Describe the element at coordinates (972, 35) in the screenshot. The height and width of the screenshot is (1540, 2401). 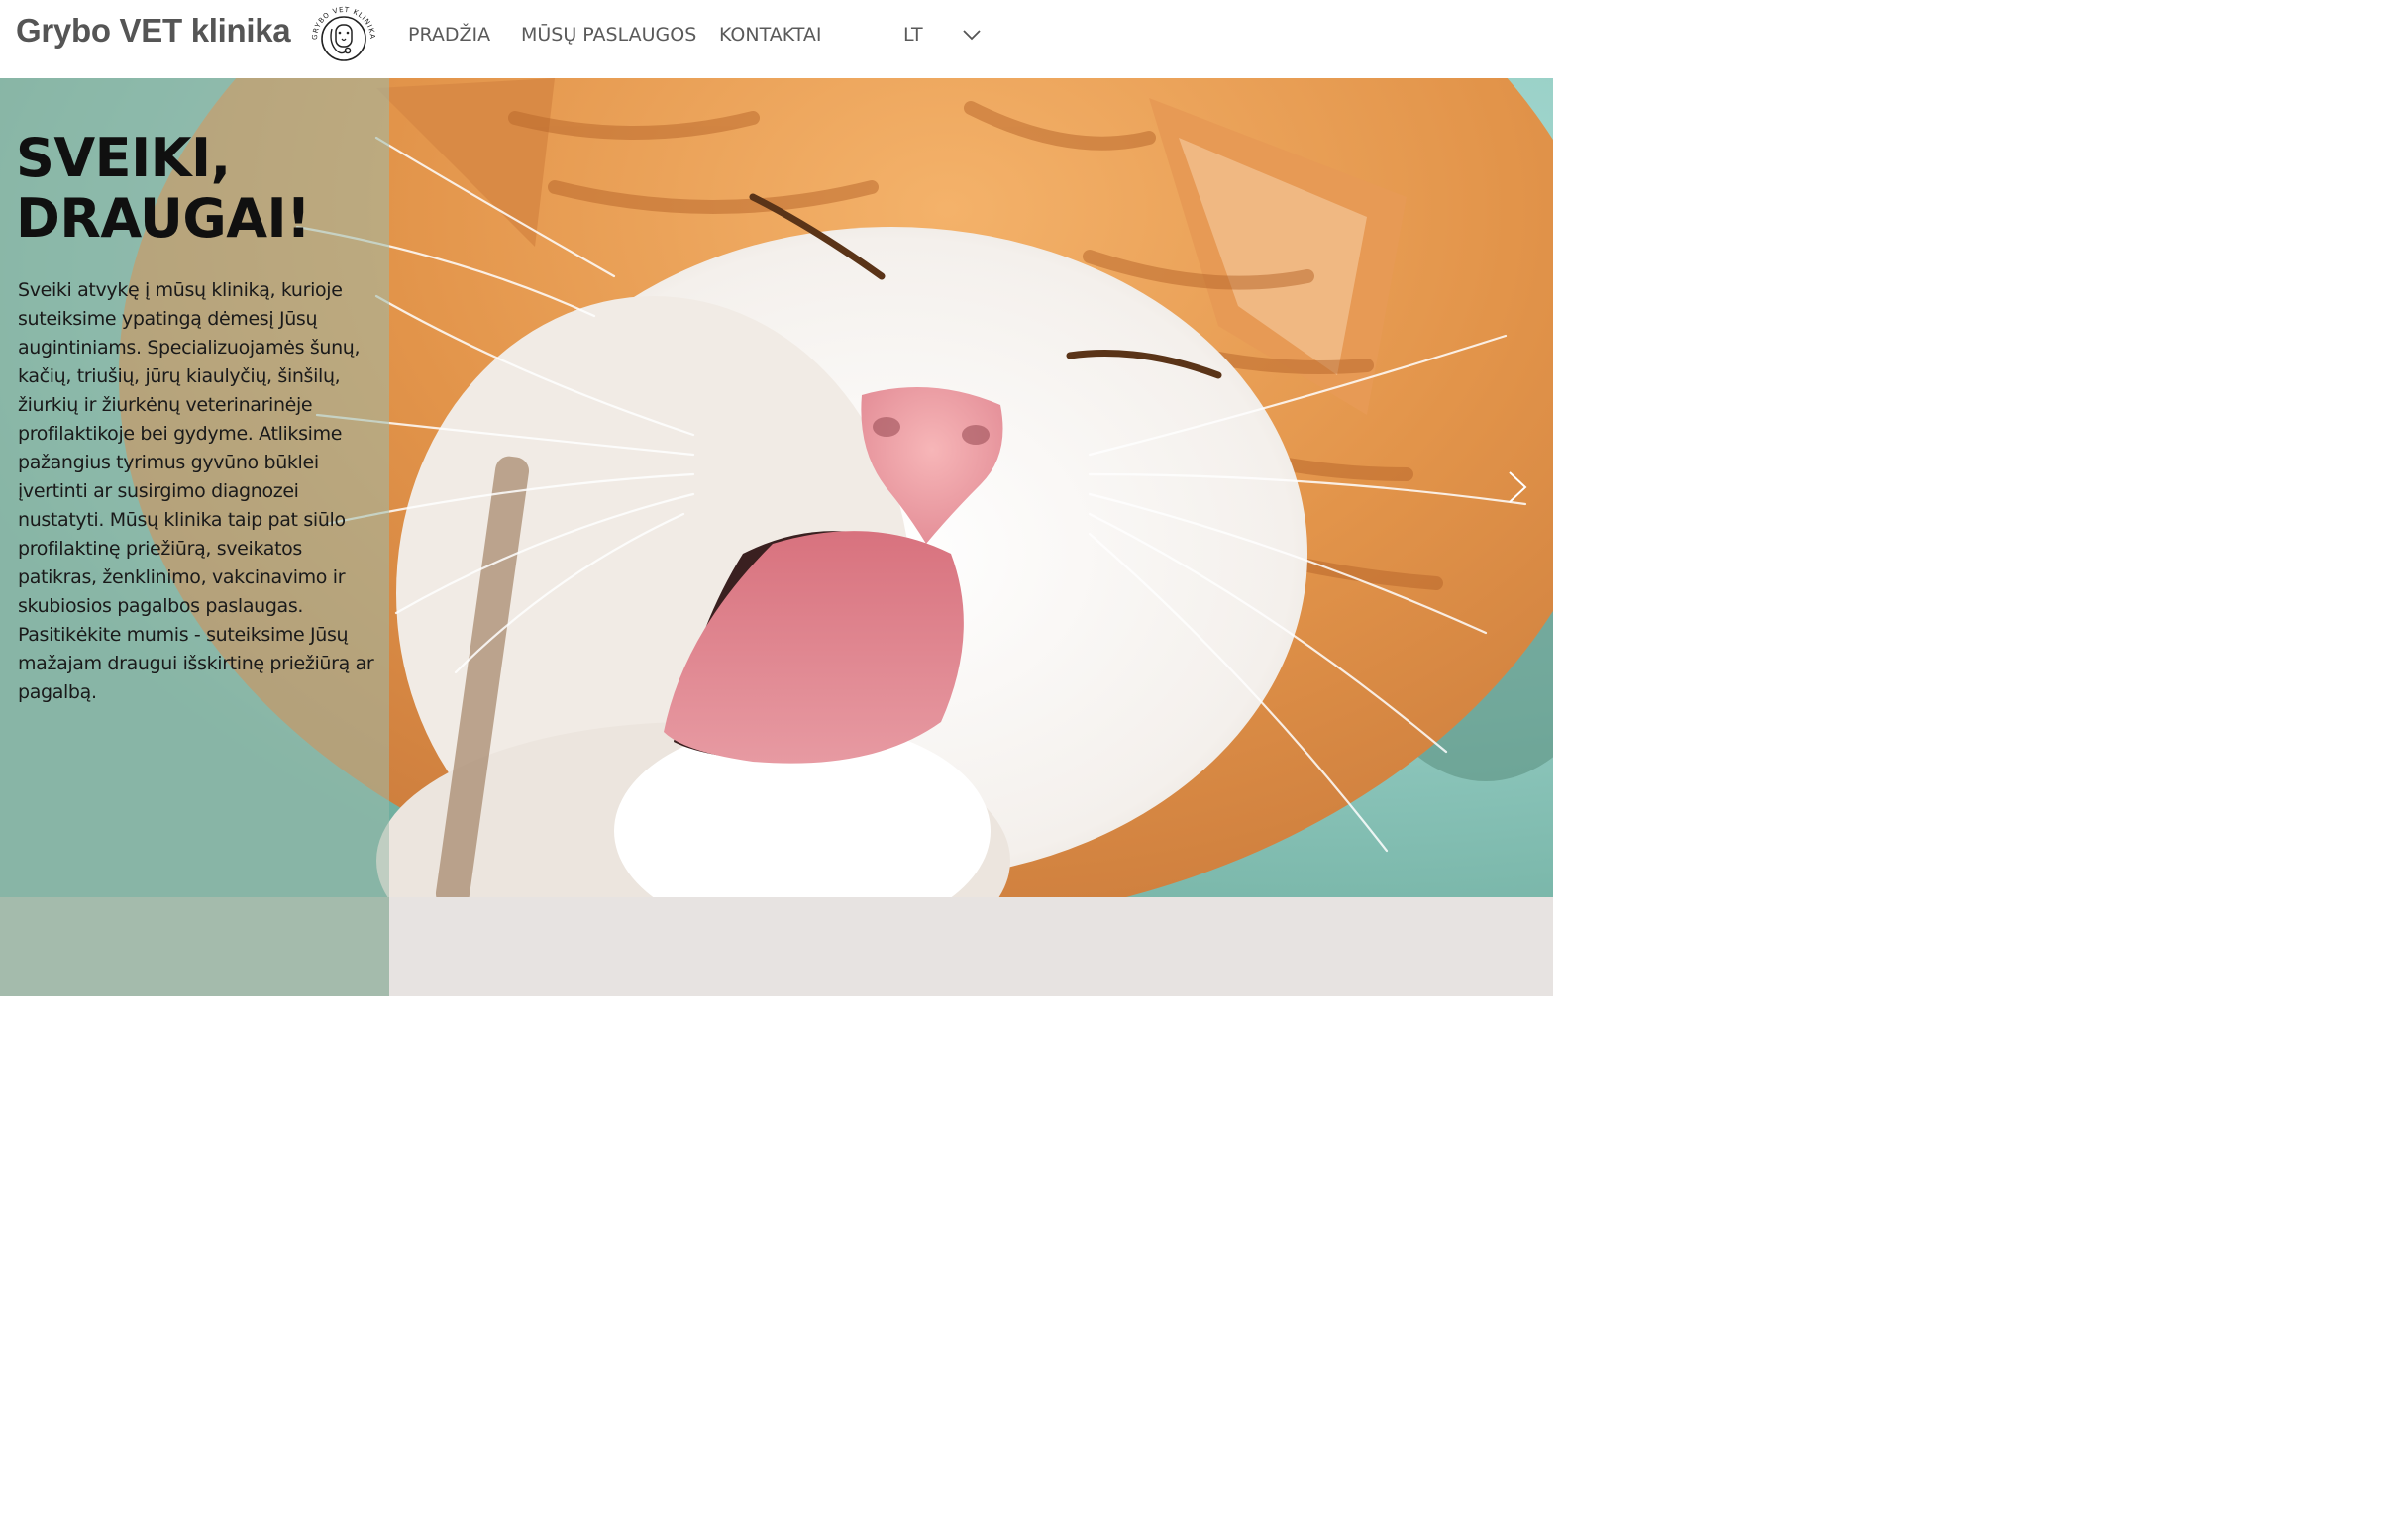
I see `chevron-down-icon` at that location.